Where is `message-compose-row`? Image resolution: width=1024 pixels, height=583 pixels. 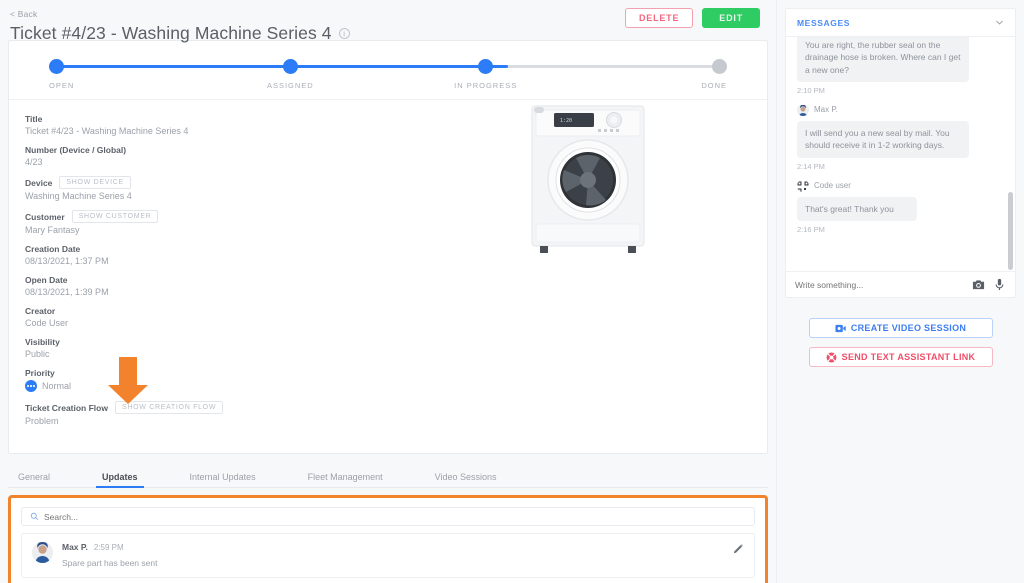
message-compose-row is located at coordinates (900, 284).